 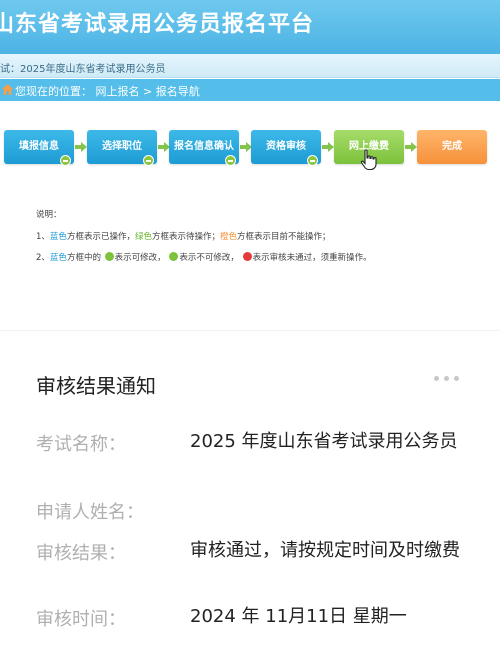 I want to click on error-icon, so click(x=247, y=256).